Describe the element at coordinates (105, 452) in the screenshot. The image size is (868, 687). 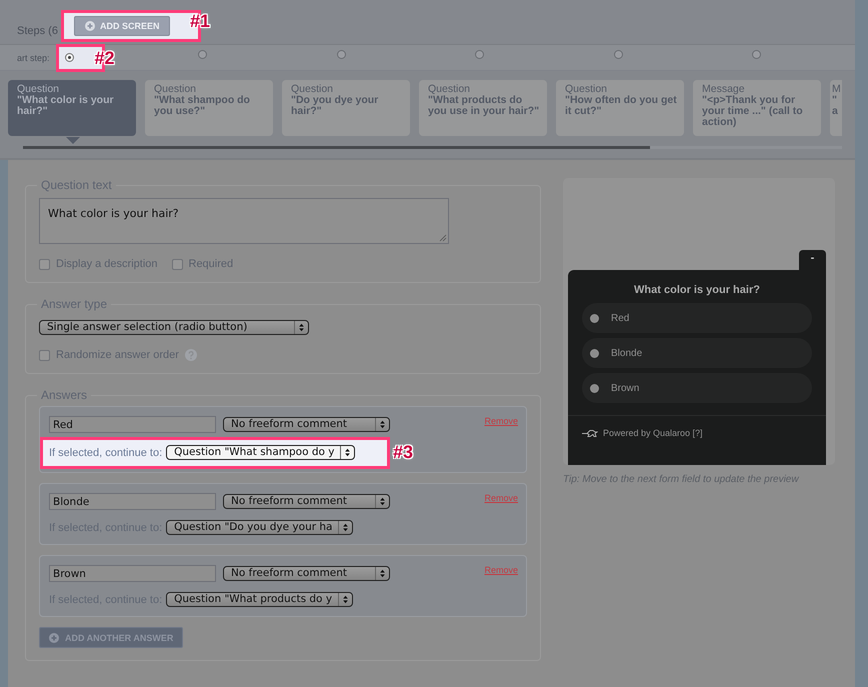
I see `continue-label: If selected, continue to:` at that location.